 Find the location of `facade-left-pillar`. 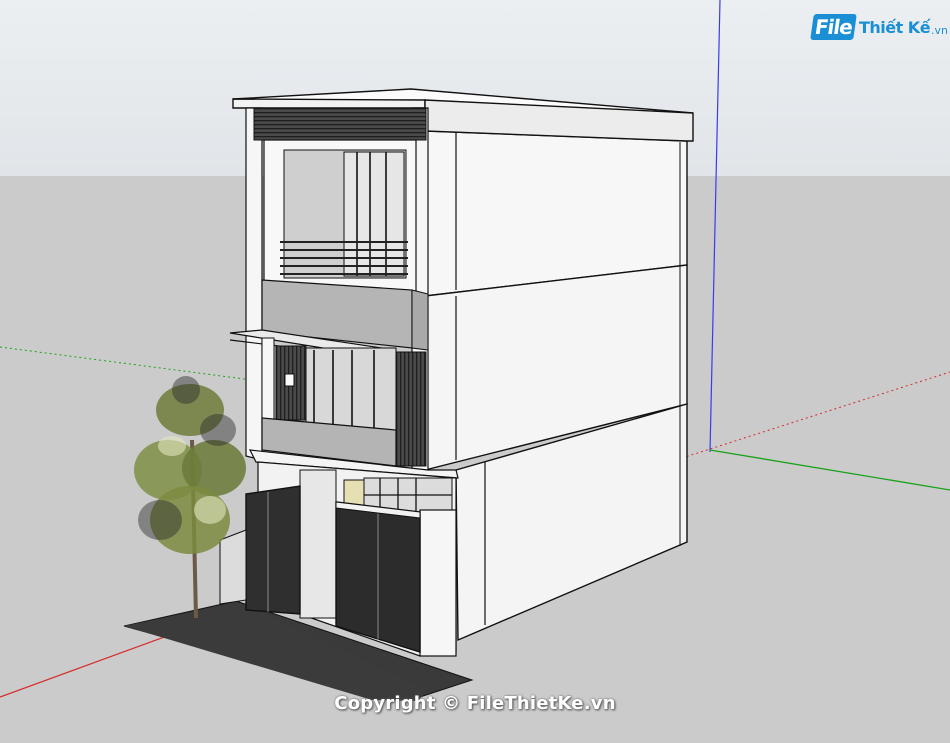

facade-left-pillar is located at coordinates (254, 284).